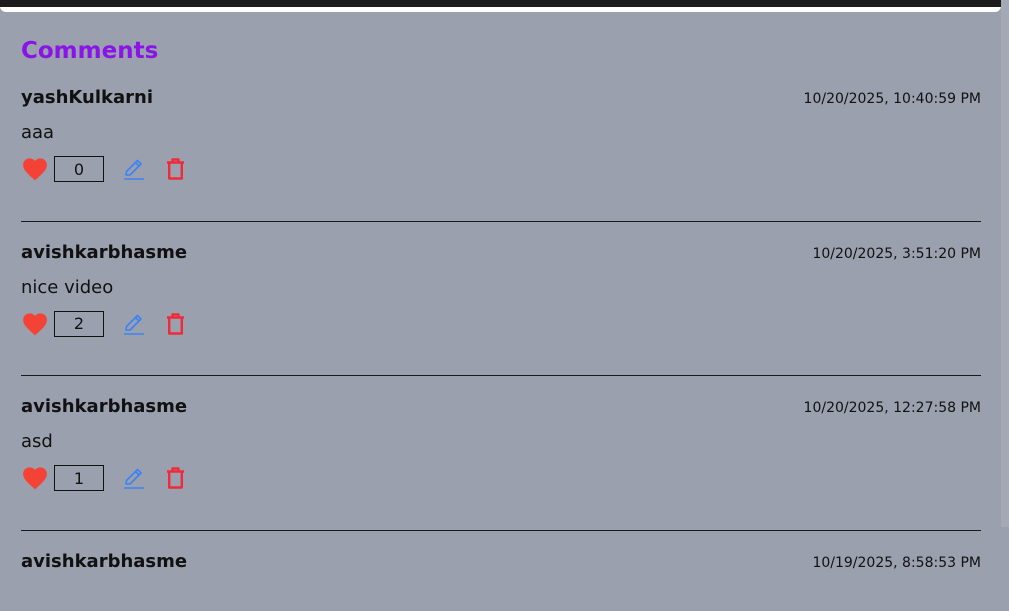 This screenshot has height=611, width=1009. What do you see at coordinates (37, 441) in the screenshot?
I see `comment-text: asd` at bounding box center [37, 441].